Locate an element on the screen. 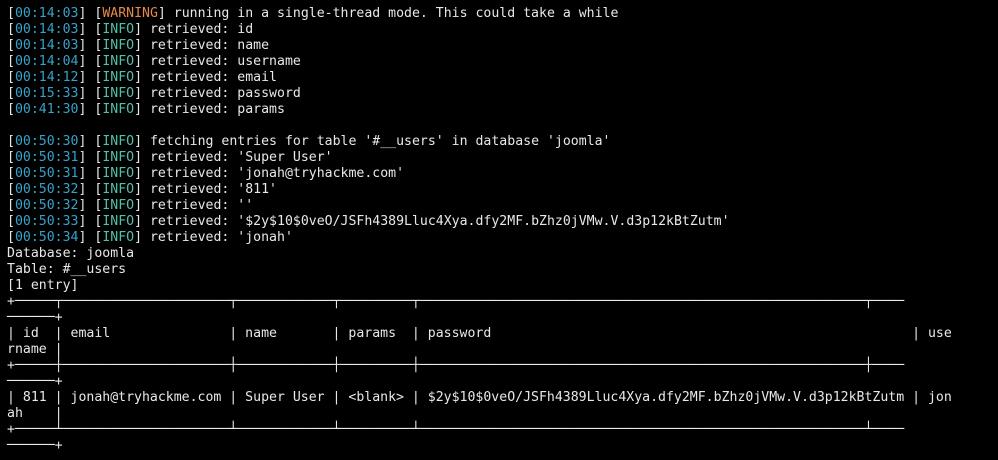 The height and width of the screenshot is (460, 998). log-line: [00:14:03] [INFO] retrieved: name is located at coordinates (138, 45).